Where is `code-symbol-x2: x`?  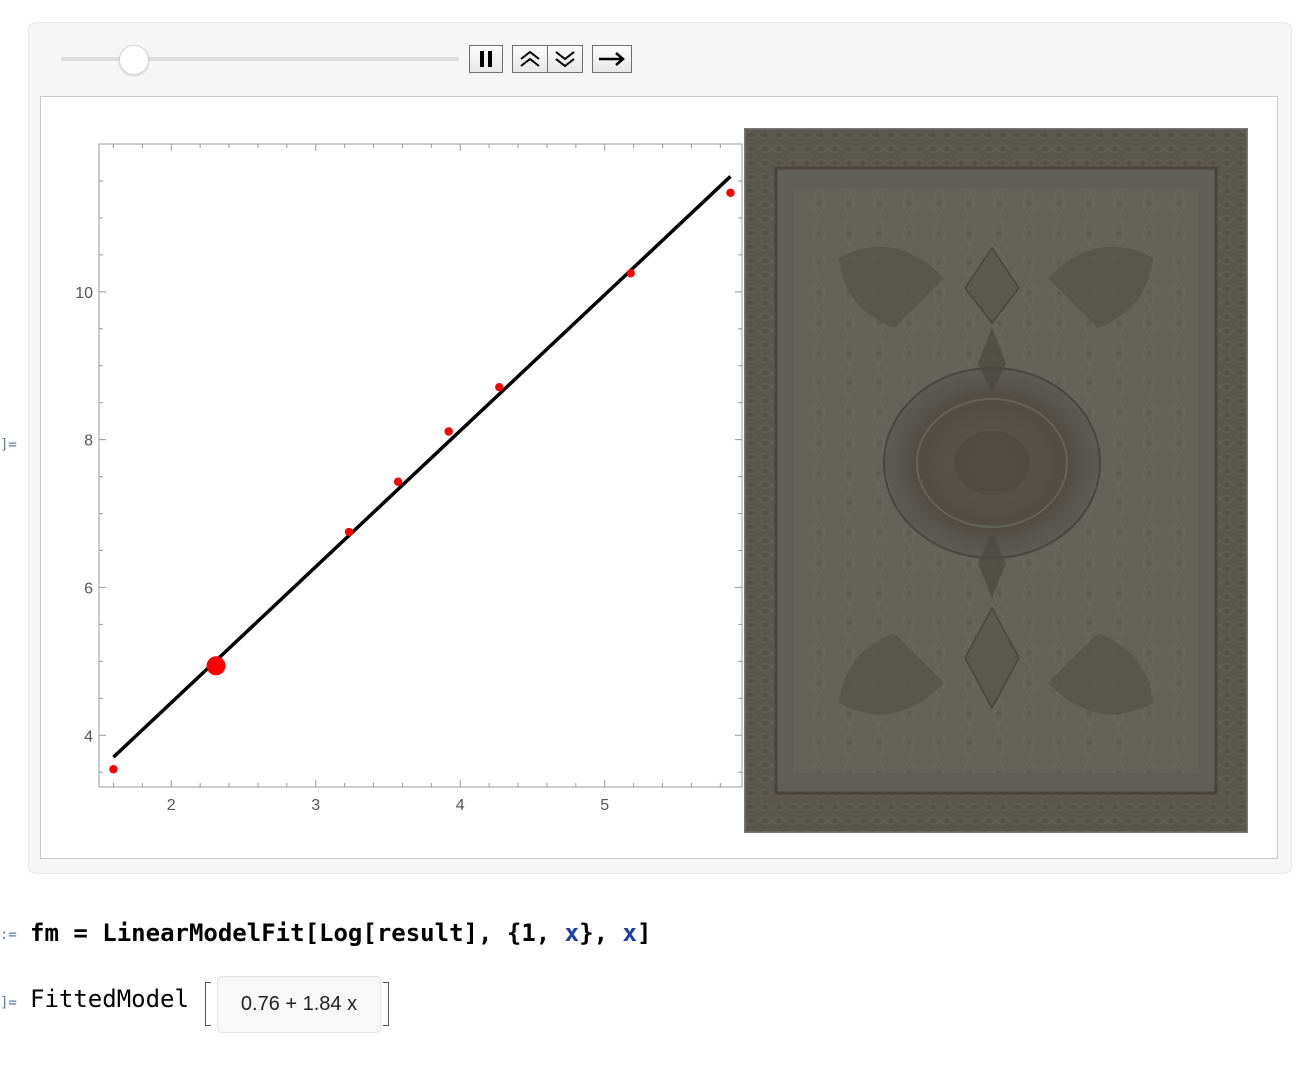 code-symbol-x2: x is located at coordinates (629, 933).